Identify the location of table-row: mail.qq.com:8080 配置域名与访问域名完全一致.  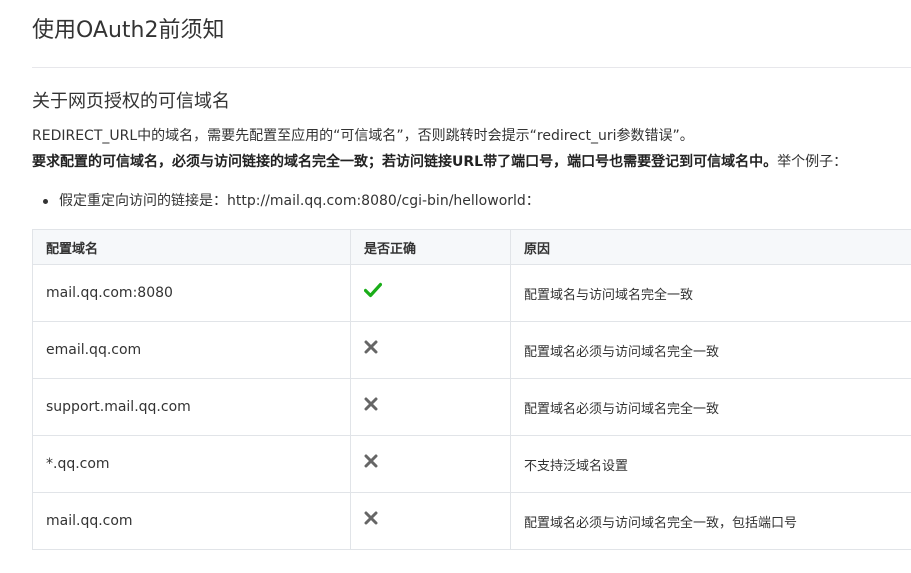
(471, 293).